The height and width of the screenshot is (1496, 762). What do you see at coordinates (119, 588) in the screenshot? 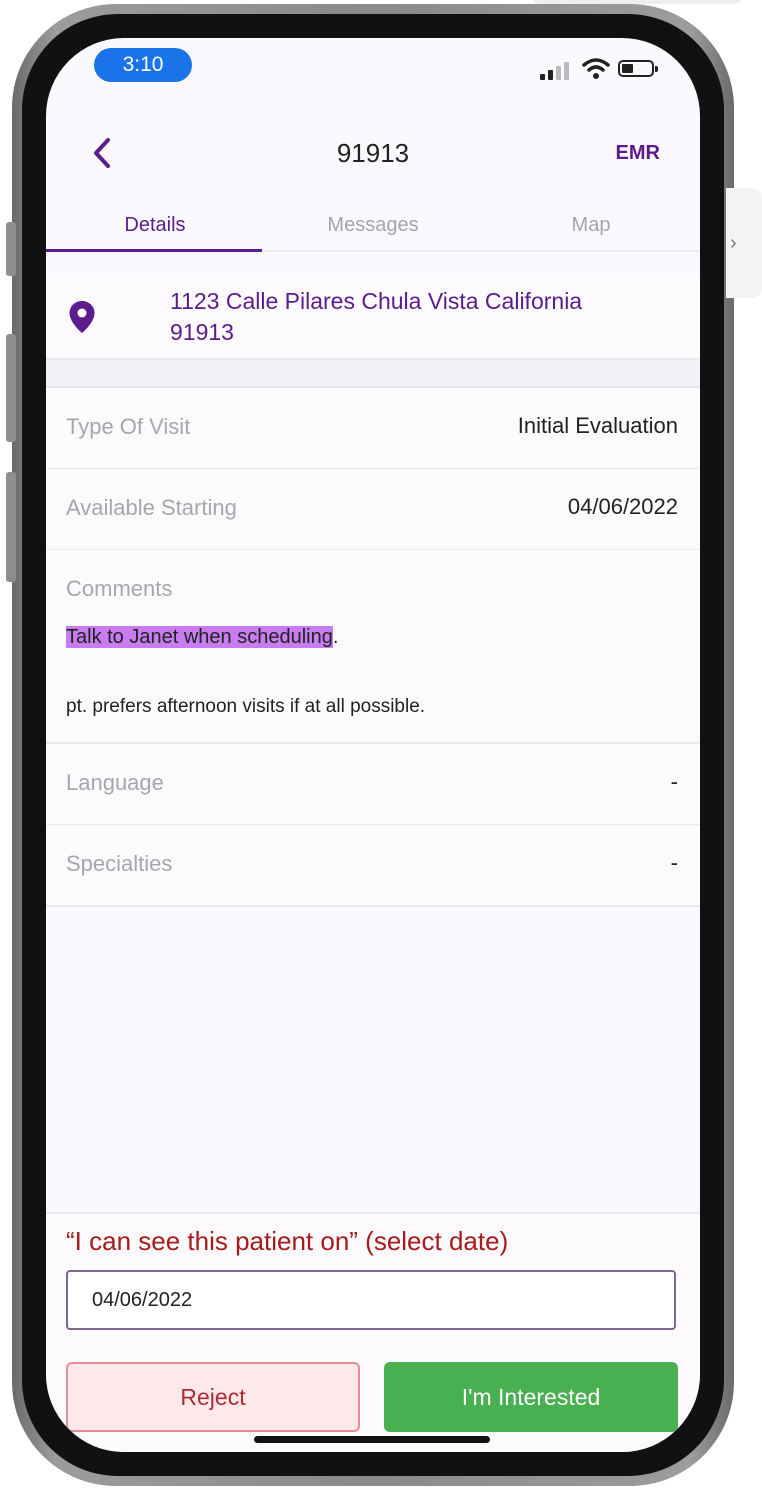
I see `comments-label: Comments` at bounding box center [119, 588].